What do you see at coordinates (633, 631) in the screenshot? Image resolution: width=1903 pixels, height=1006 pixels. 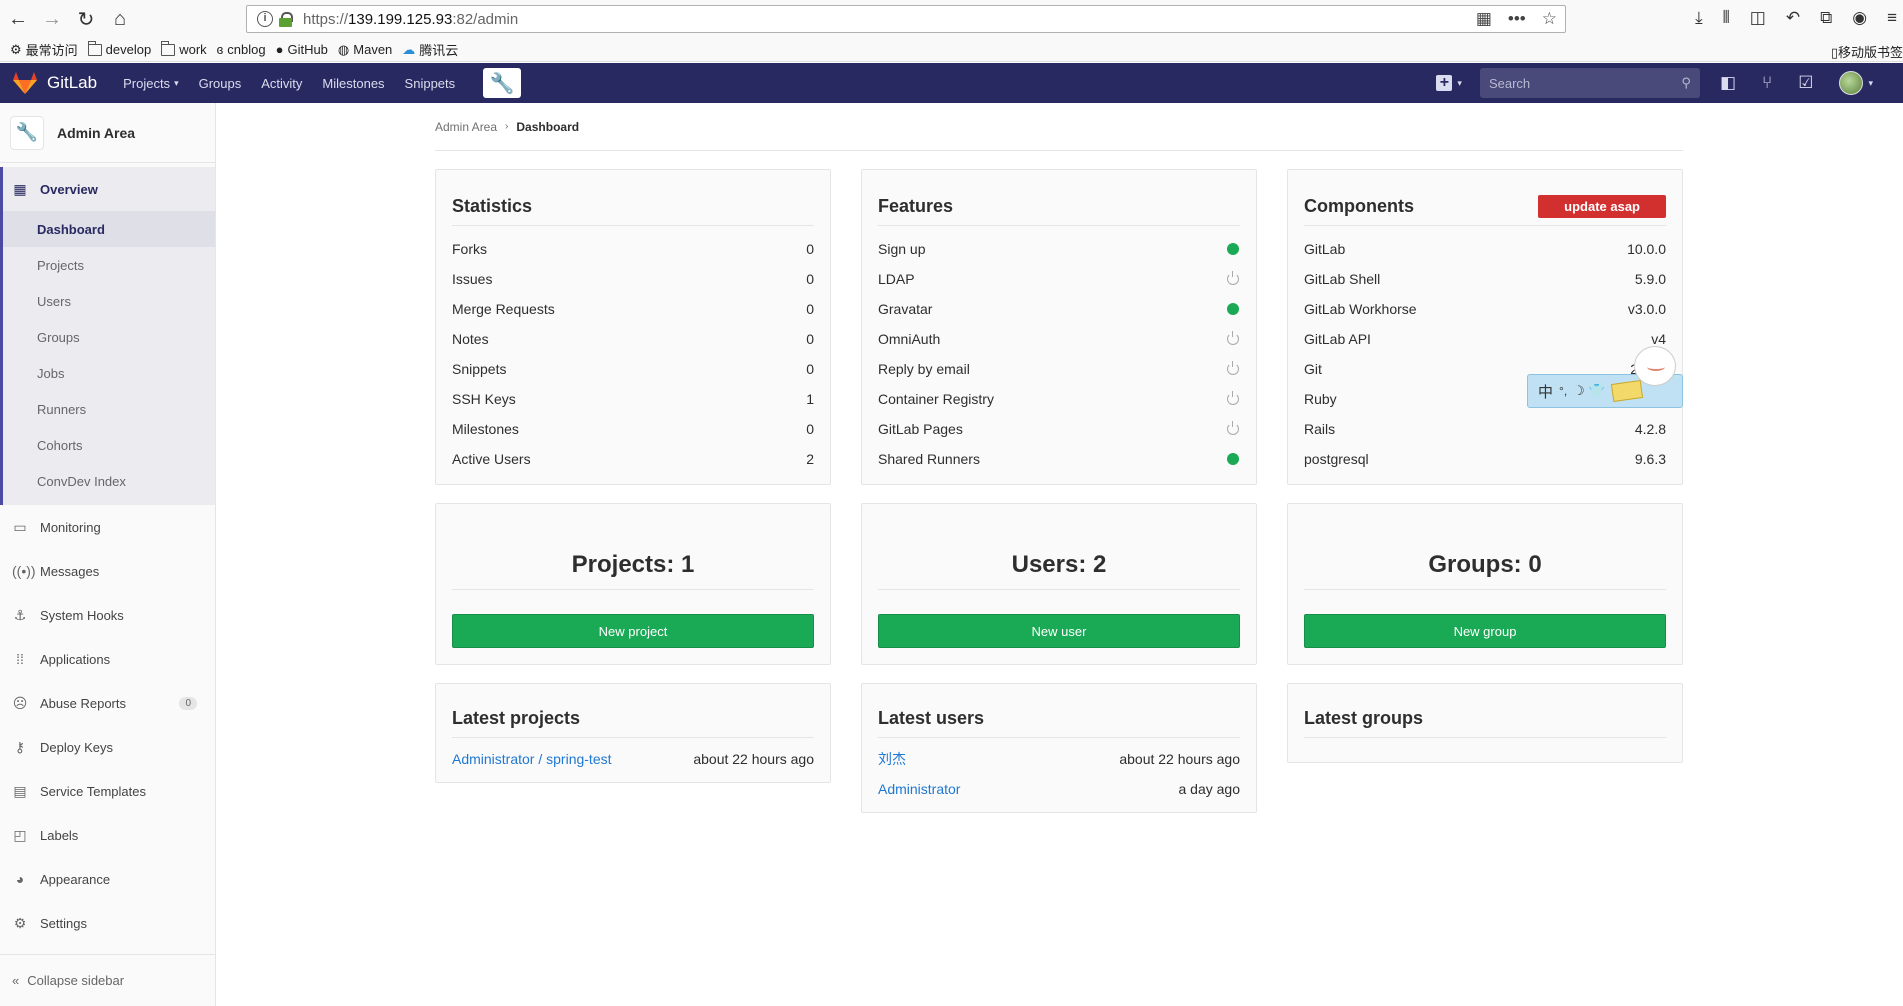 I see `new-project-button: New project` at bounding box center [633, 631].